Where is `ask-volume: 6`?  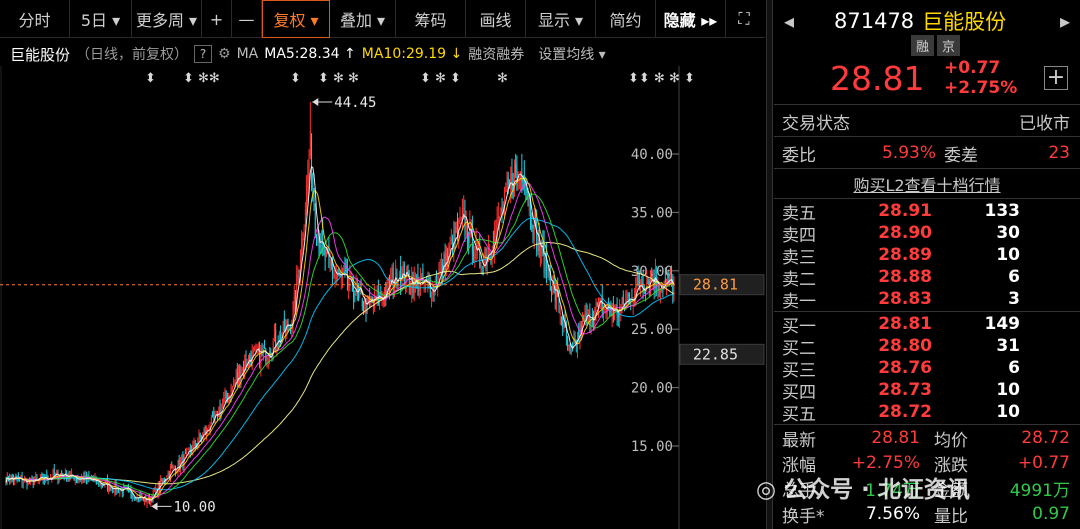 ask-volume: 6 is located at coordinates (1014, 277).